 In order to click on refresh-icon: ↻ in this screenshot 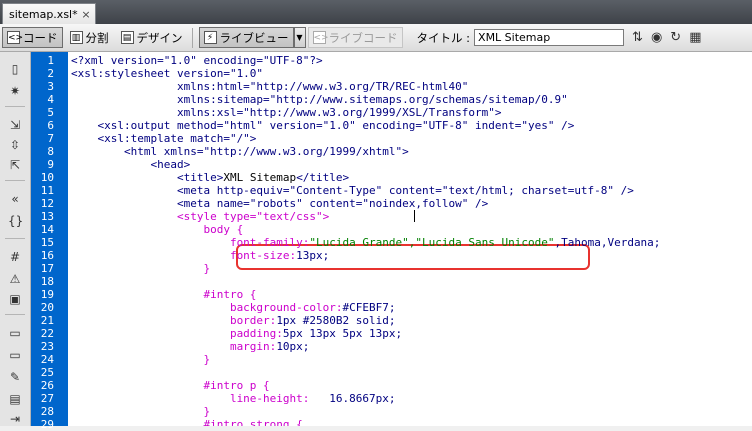, I will do `click(675, 37)`.